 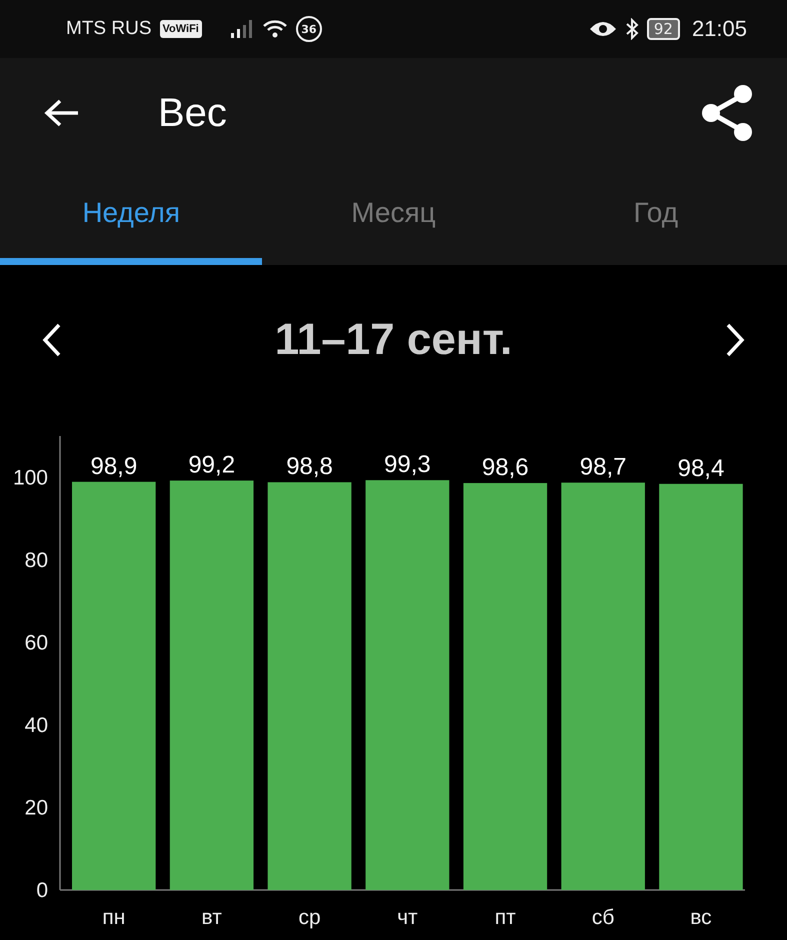 I want to click on previous-chevron-icon, so click(x=52, y=340).